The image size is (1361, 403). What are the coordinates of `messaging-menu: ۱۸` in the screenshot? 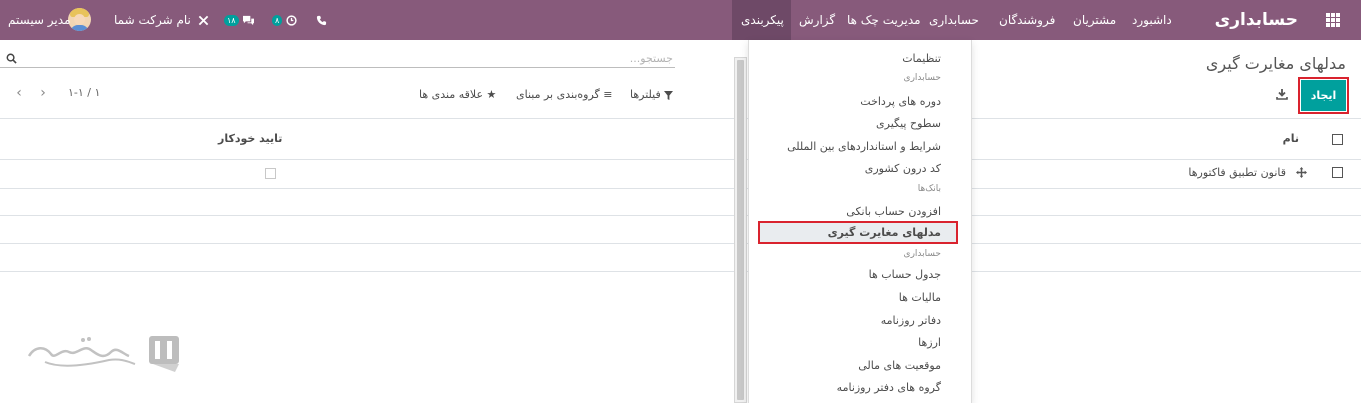 It's located at (239, 20).